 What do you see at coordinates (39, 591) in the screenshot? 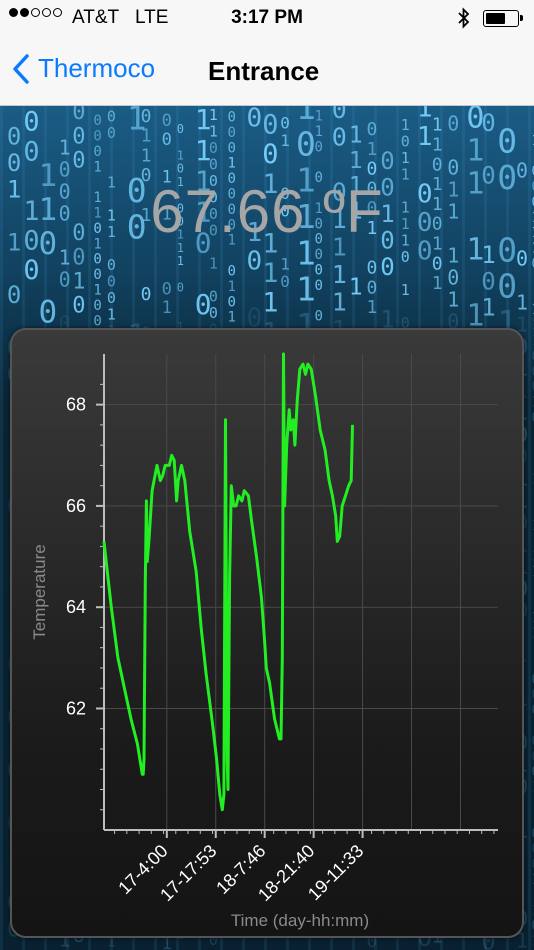
I see `y-axis-label: Temperature` at bounding box center [39, 591].